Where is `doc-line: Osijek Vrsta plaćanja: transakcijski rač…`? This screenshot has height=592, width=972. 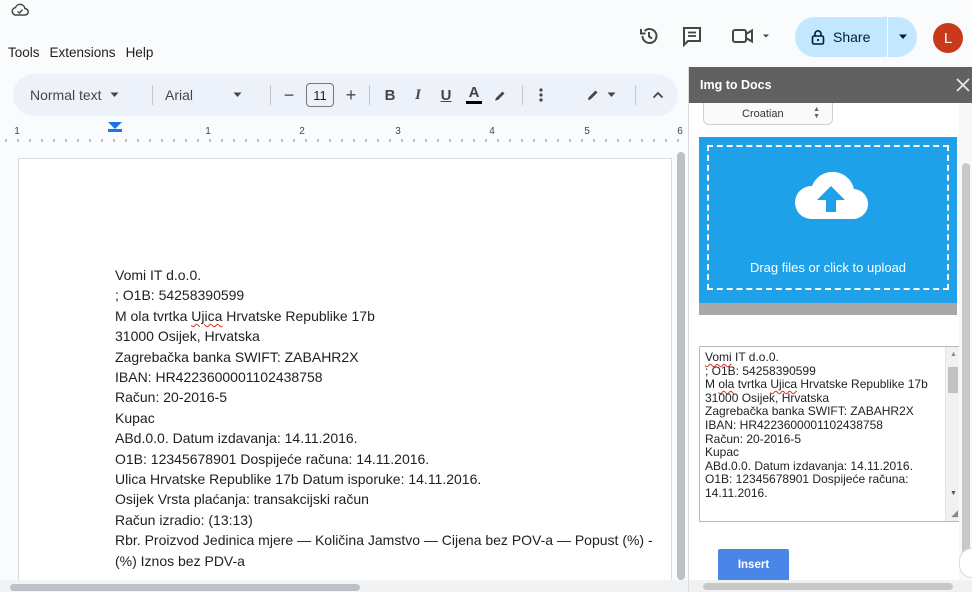 doc-line: Osijek Vrsta plaćanja: transakcijski rač… is located at coordinates (242, 499).